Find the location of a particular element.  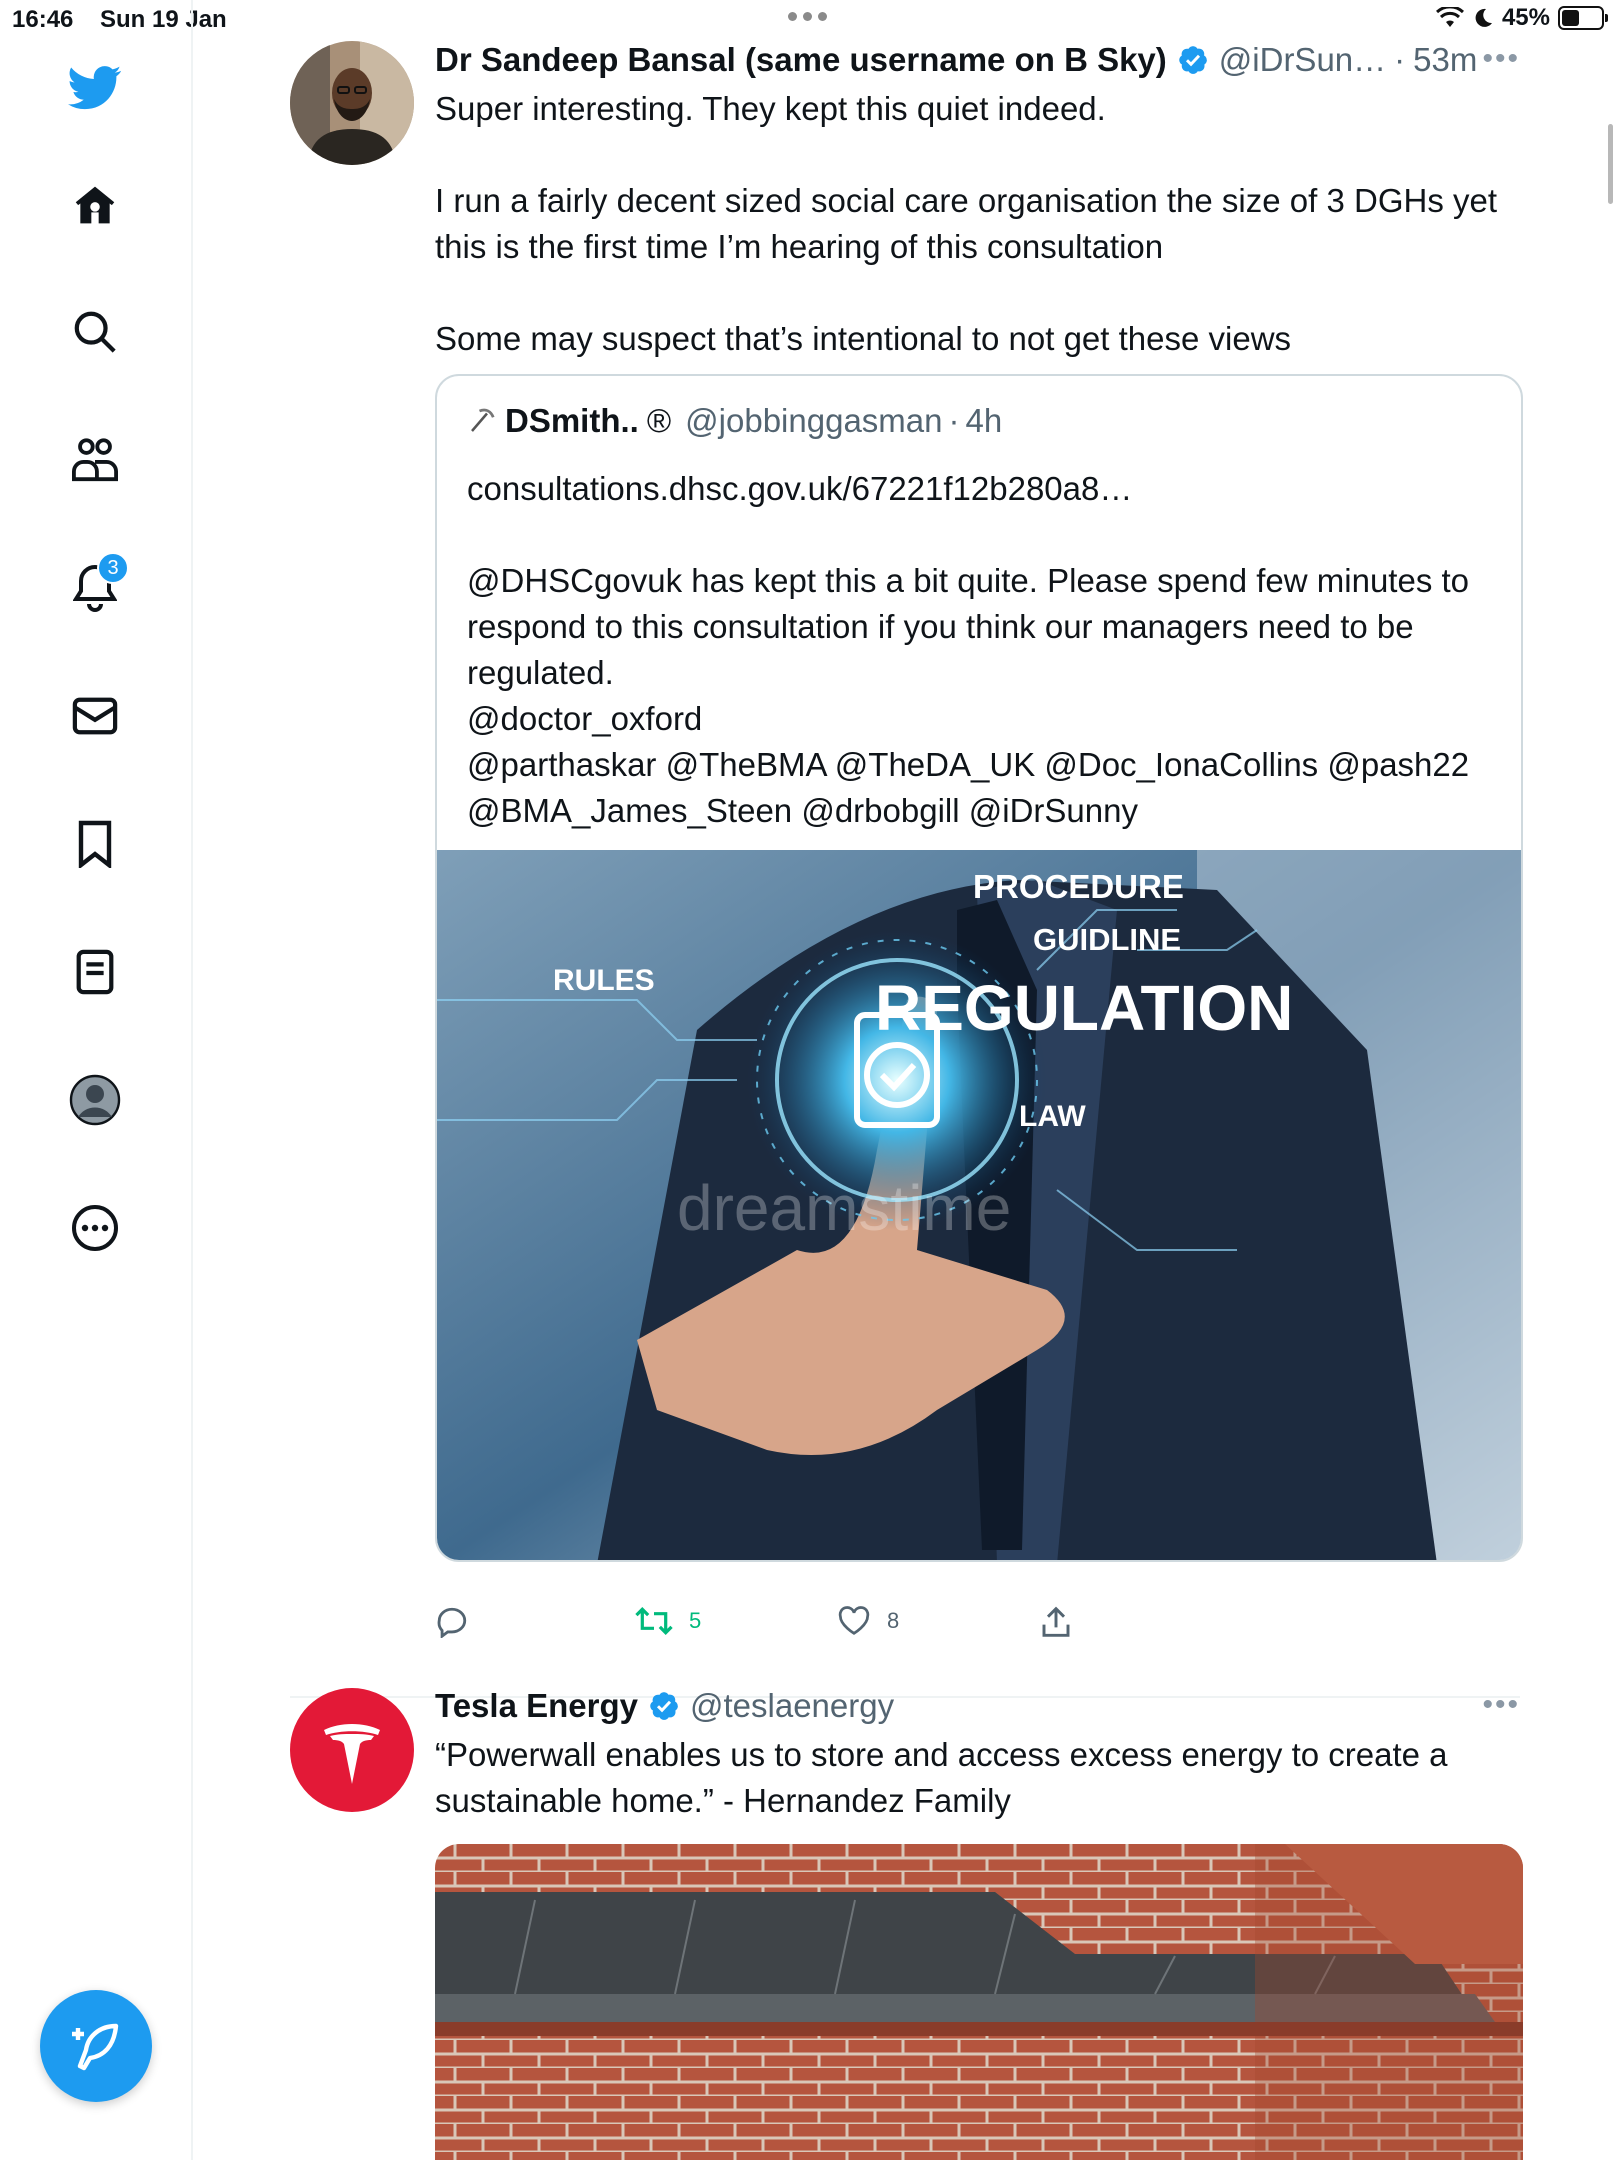

wifi-icon is located at coordinates (1449, 17).